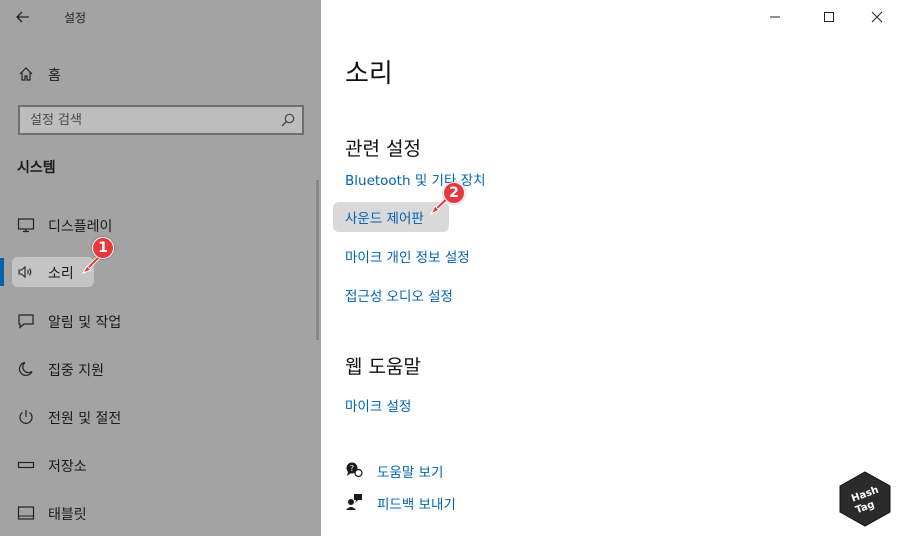  I want to click on sidebar-item-home: 홈, so click(150, 74).